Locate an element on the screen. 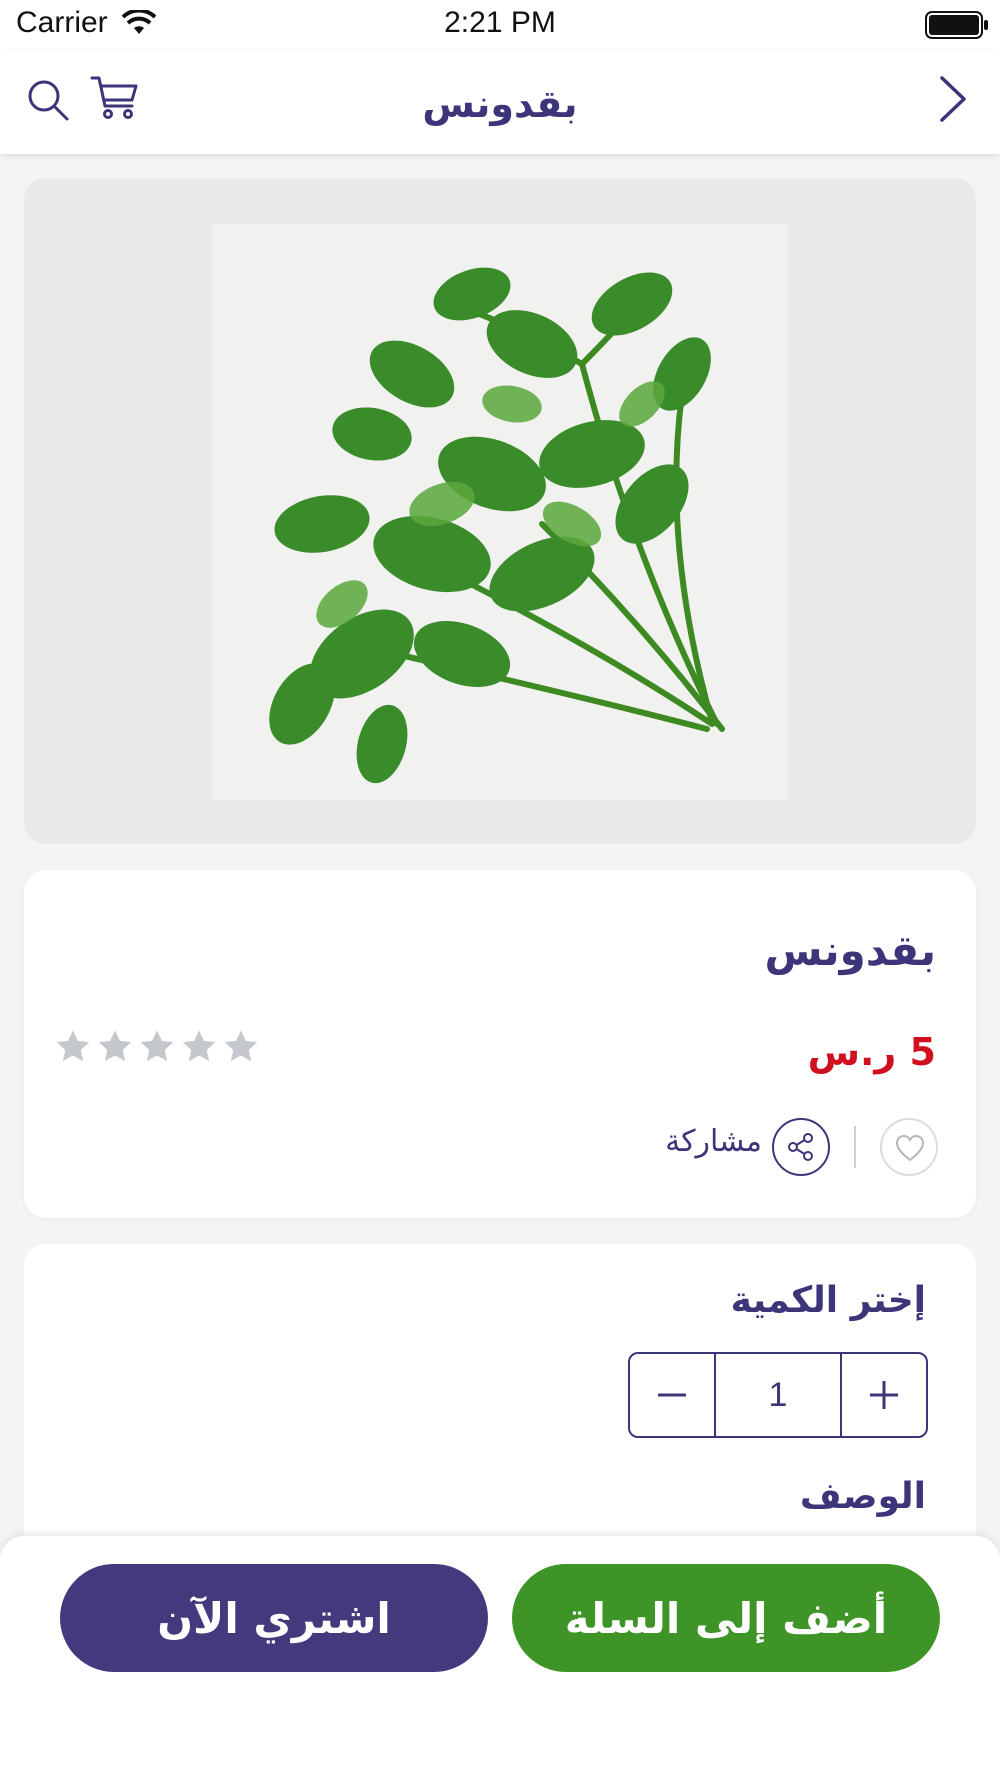 This screenshot has height=1778, width=1000. page-title: بقدونس is located at coordinates (500, 104).